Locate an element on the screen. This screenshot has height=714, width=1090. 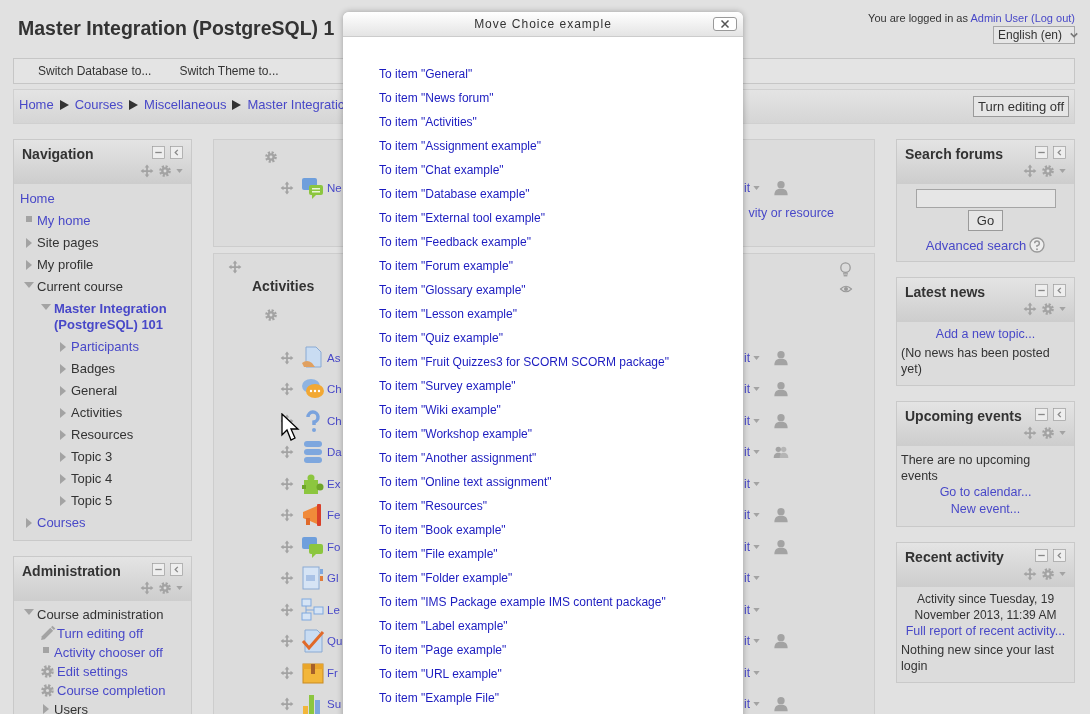
close-button is located at coordinates (725, 24).